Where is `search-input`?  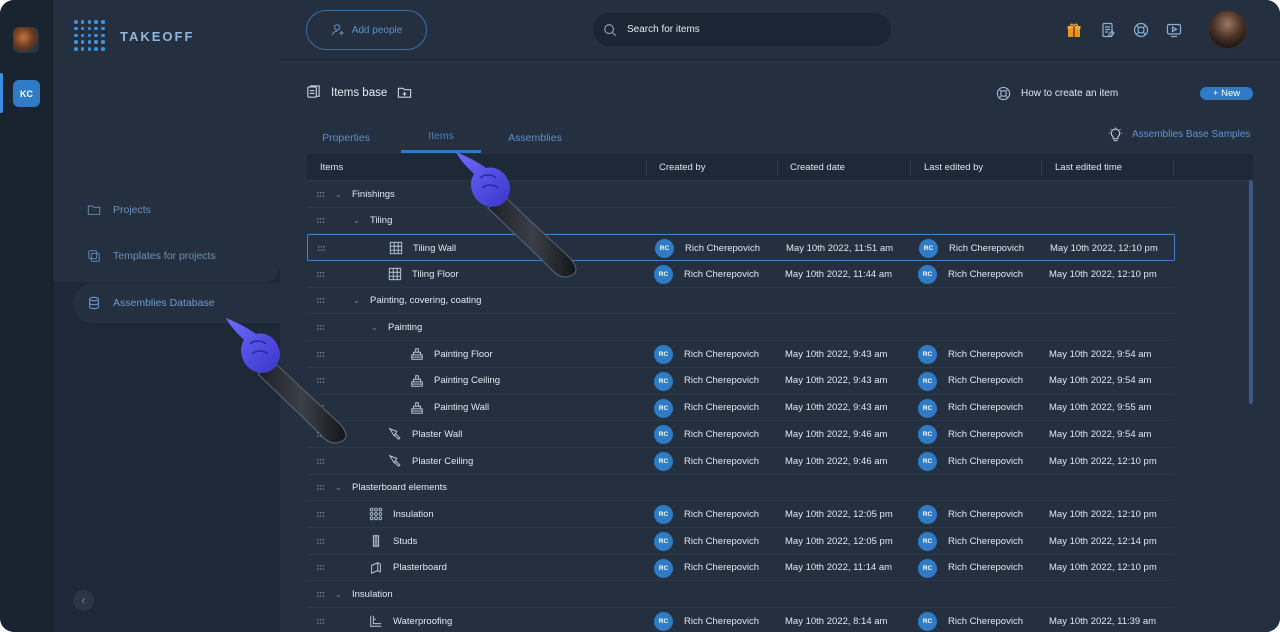
search-input is located at coordinates (747, 29).